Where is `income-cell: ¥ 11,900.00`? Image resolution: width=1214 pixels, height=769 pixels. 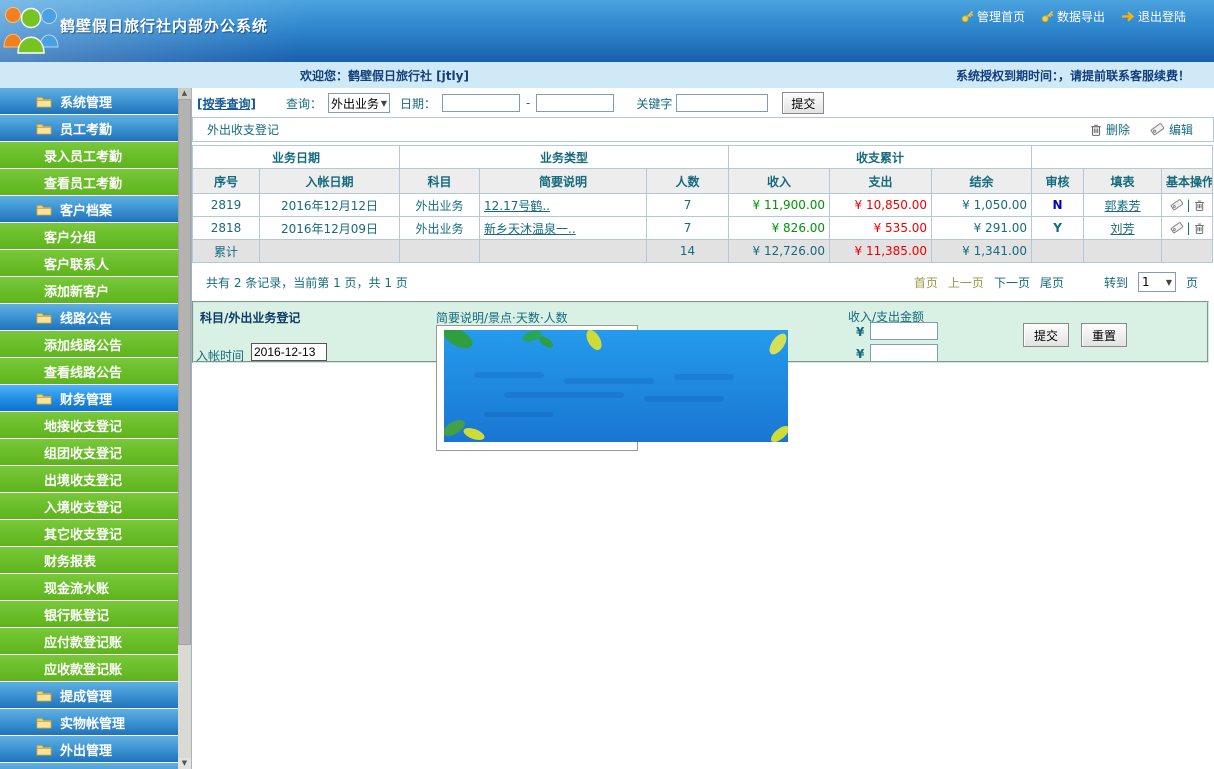 income-cell: ¥ 11,900.00 is located at coordinates (779, 205).